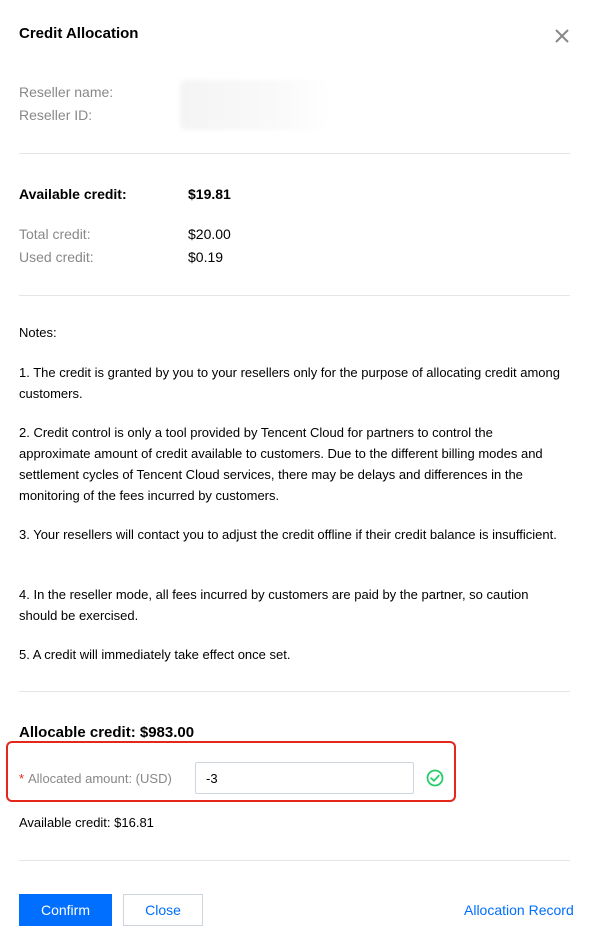 The height and width of the screenshot is (945, 591). I want to click on allocable-credit: Allocable credit: $983.00, so click(107, 732).